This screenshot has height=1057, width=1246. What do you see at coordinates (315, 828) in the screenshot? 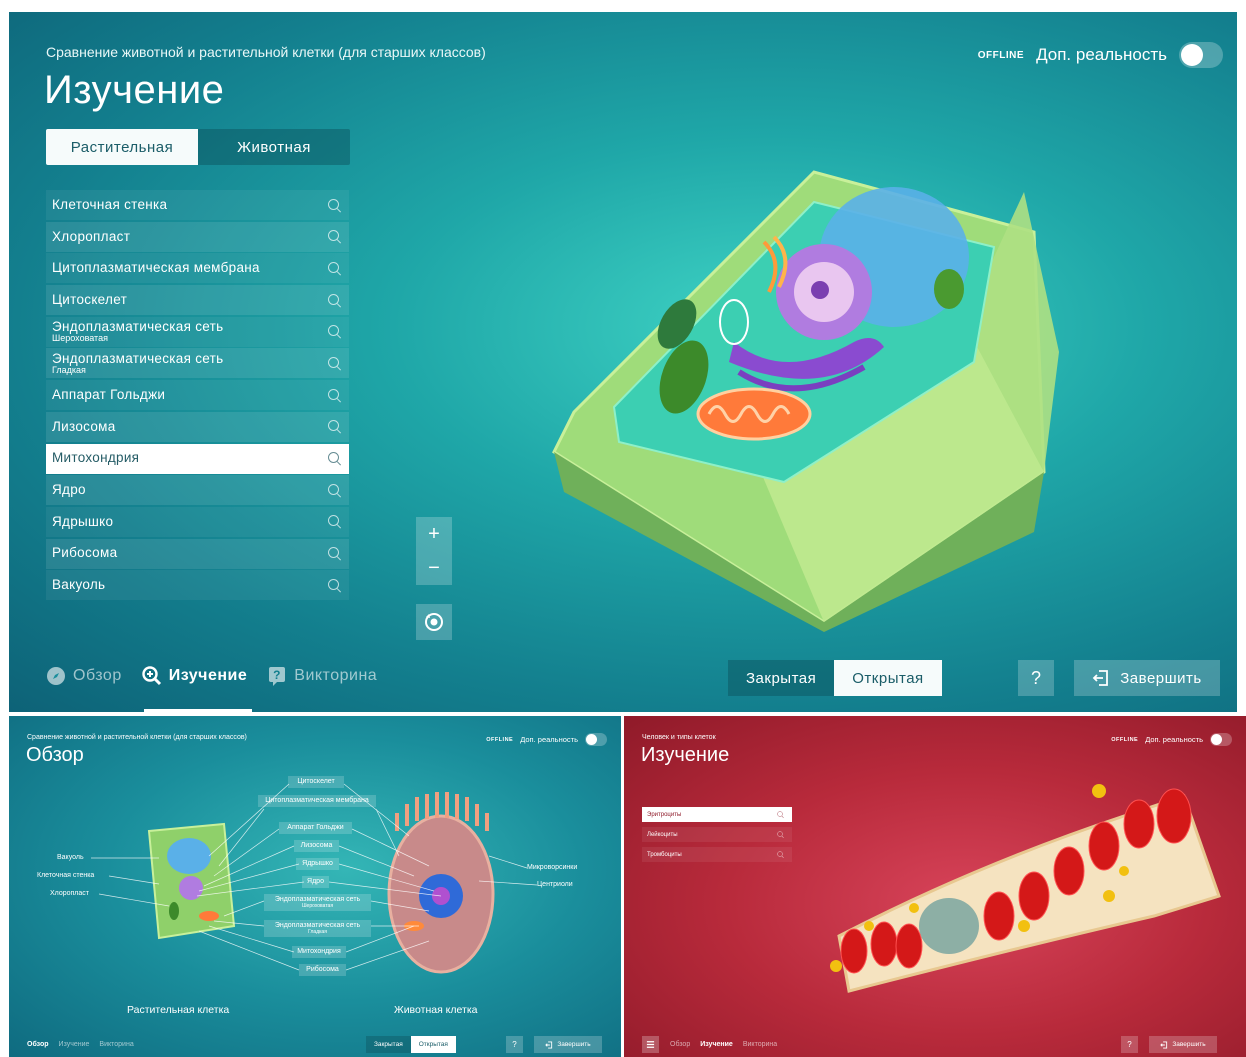
I see `label-golgi: Аппарат Гольджи` at bounding box center [315, 828].